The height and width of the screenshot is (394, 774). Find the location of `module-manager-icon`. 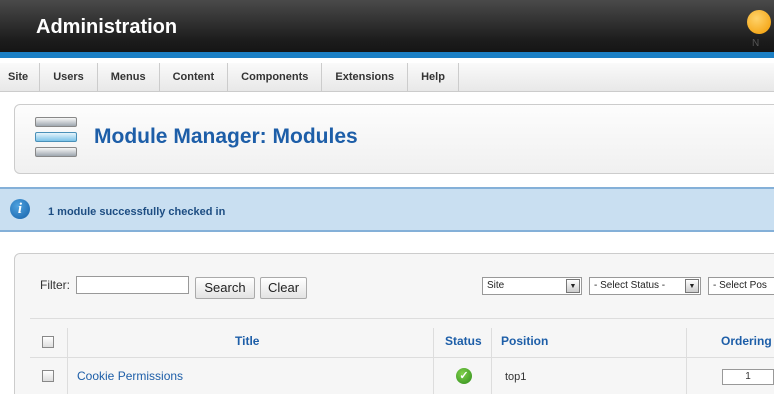

module-manager-icon is located at coordinates (56, 139).